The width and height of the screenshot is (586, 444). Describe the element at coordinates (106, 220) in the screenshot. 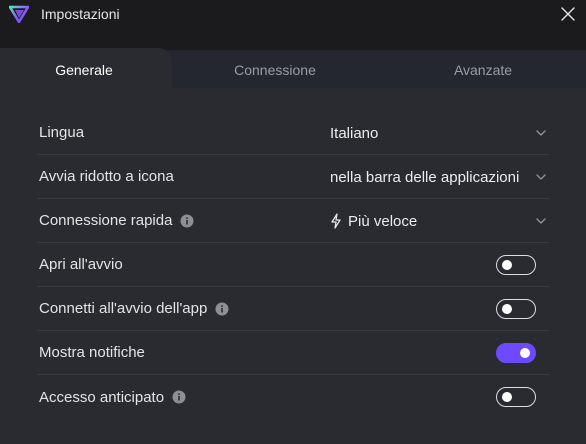

I see `quick-connect-label: Connessione rapida` at that location.